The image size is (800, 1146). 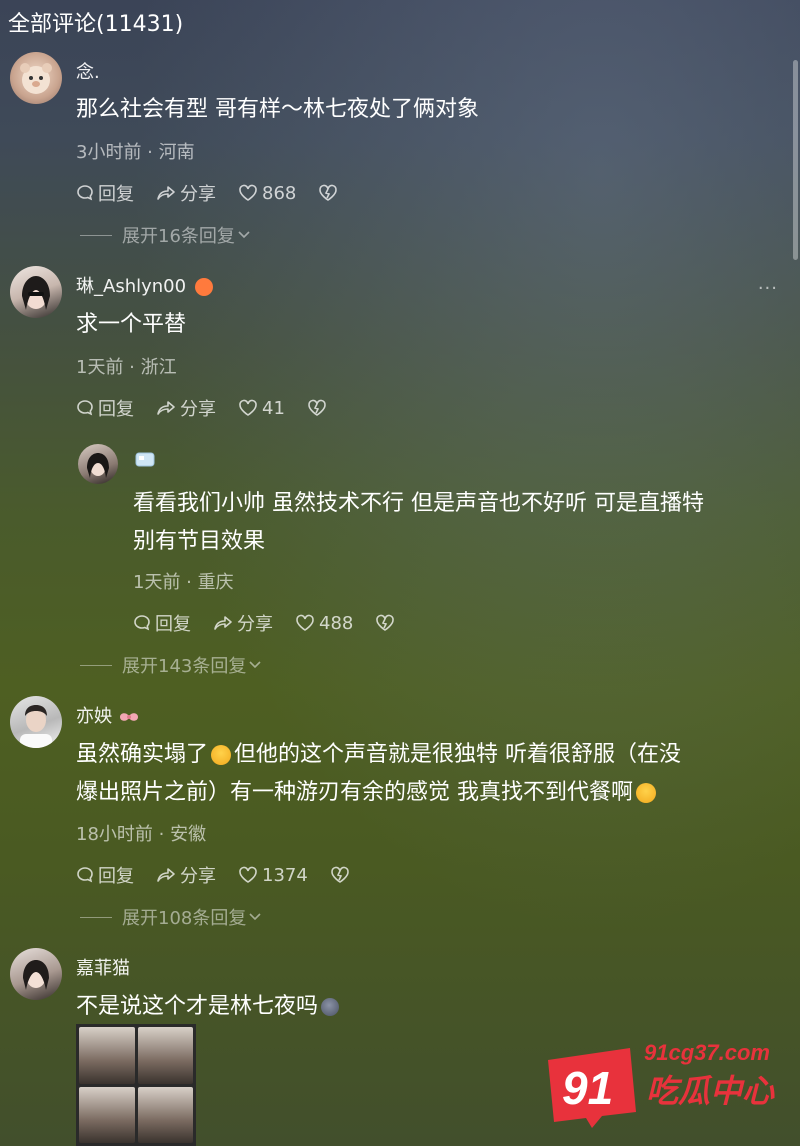 What do you see at coordinates (131, 286) in the screenshot?
I see `username-text: 琳_Ashlyn00` at bounding box center [131, 286].